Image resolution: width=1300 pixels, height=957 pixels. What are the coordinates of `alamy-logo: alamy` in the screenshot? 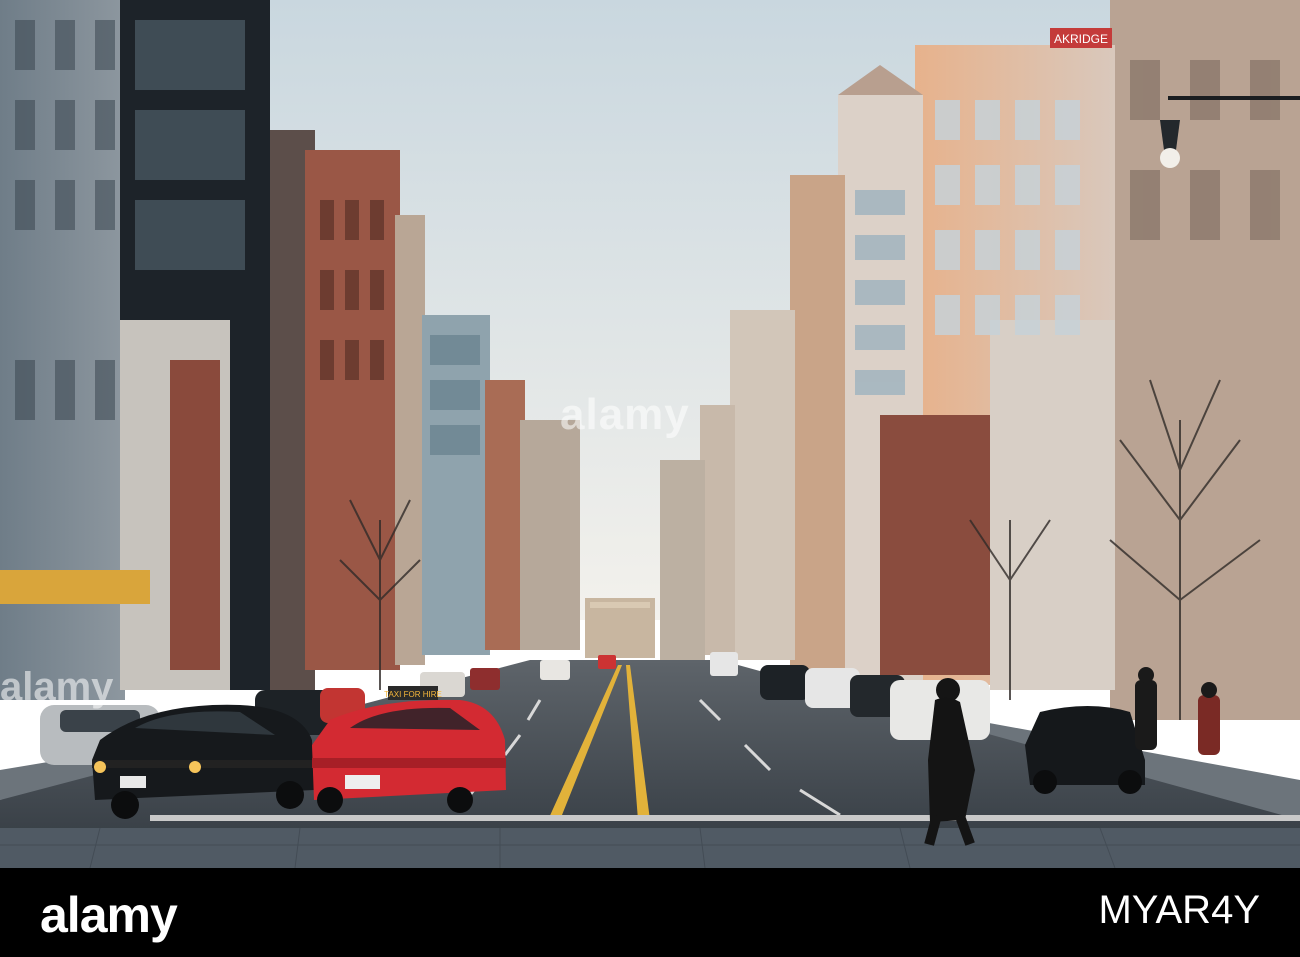 It's located at (109, 915).